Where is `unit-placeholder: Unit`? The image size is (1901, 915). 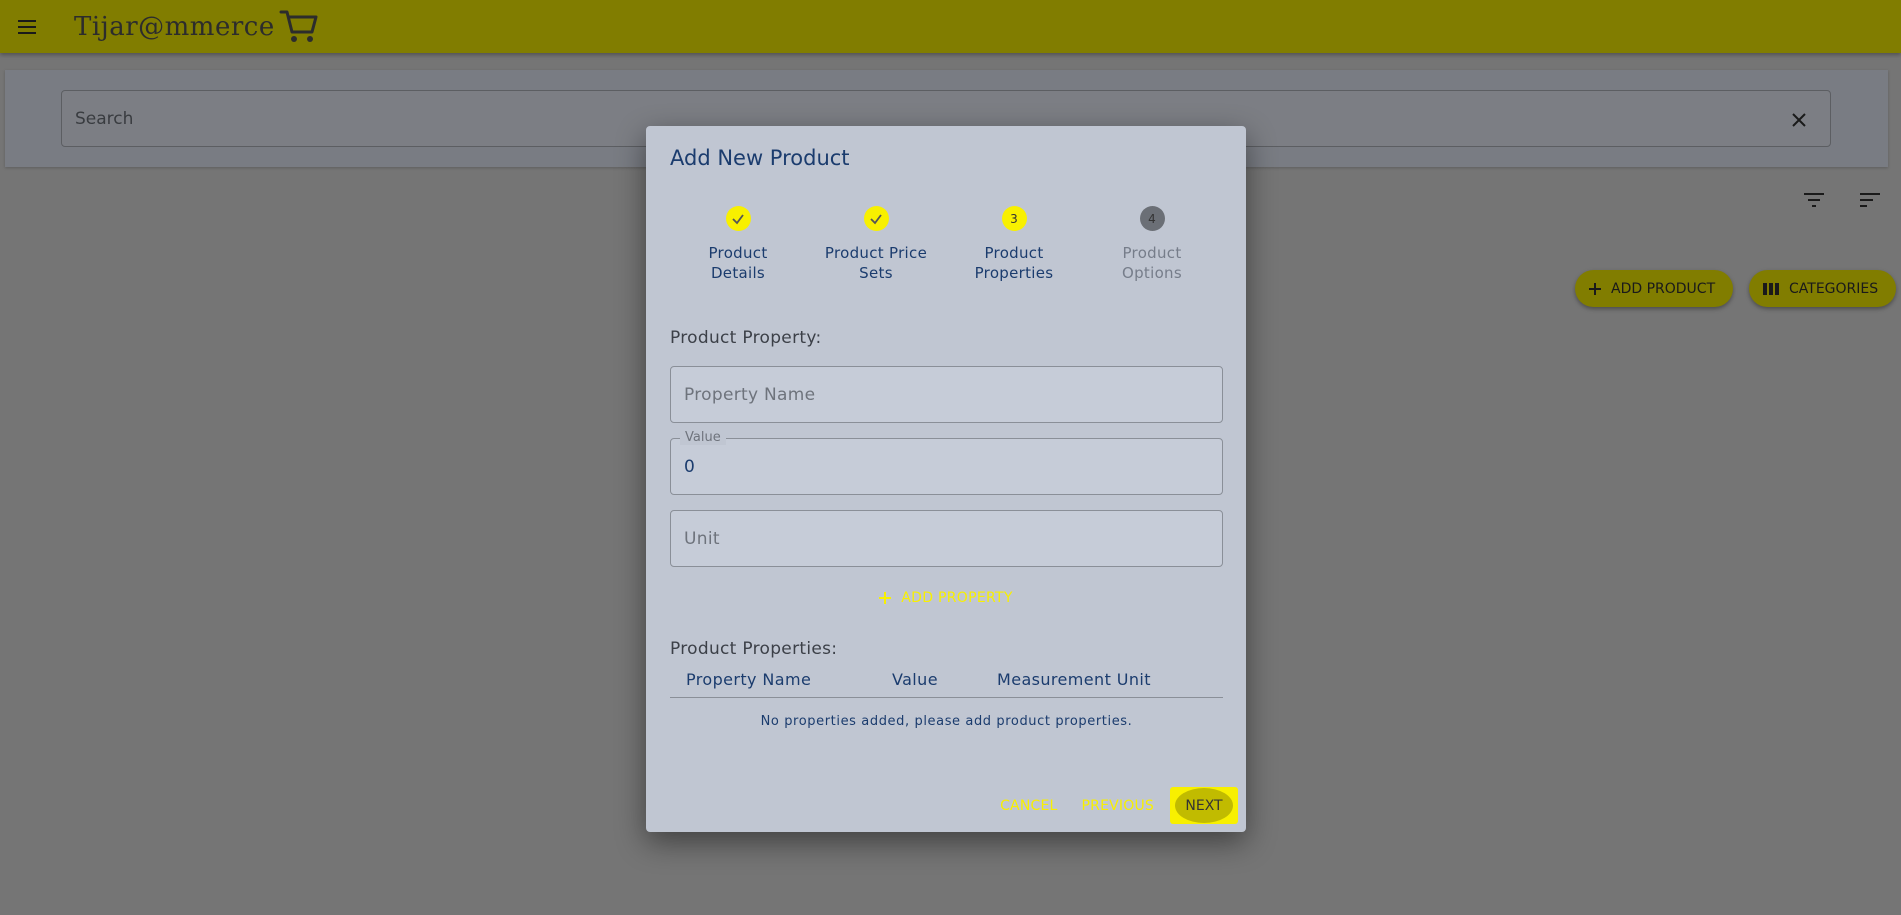
unit-placeholder: Unit is located at coordinates (702, 539).